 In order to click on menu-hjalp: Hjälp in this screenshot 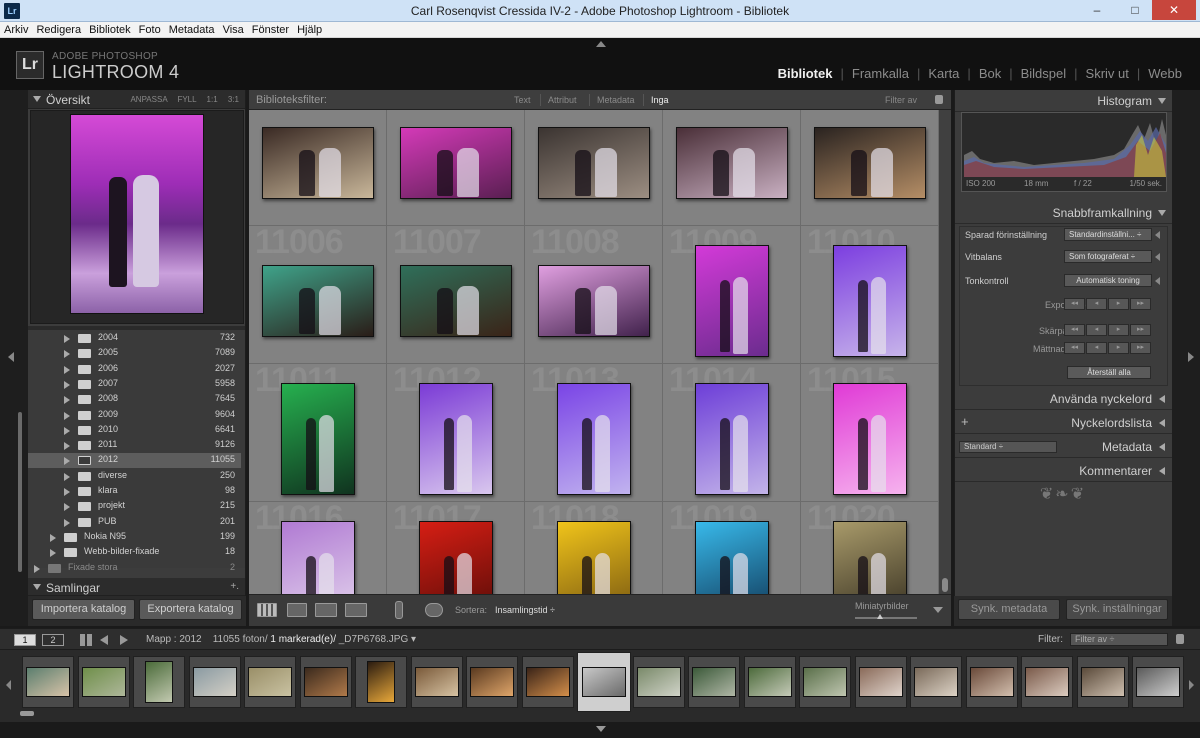, I will do `click(309, 29)`.